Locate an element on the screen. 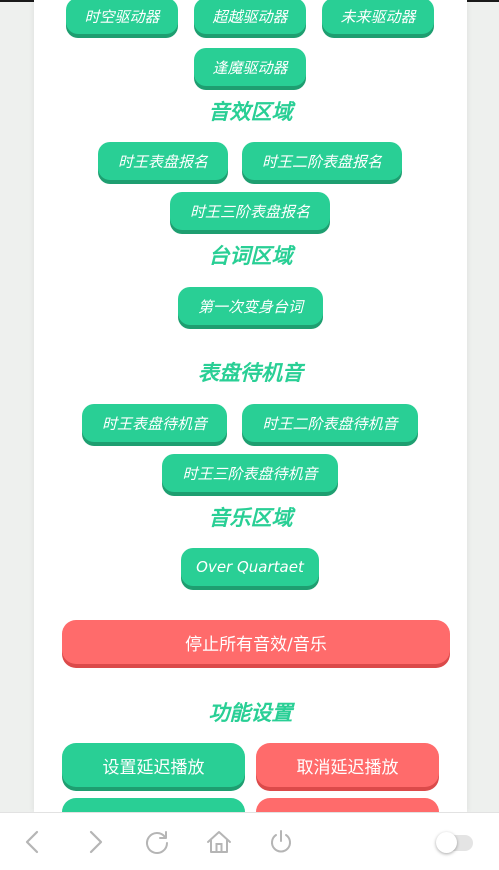  stop-all-button: 停止所有音效/音乐 is located at coordinates (256, 642).